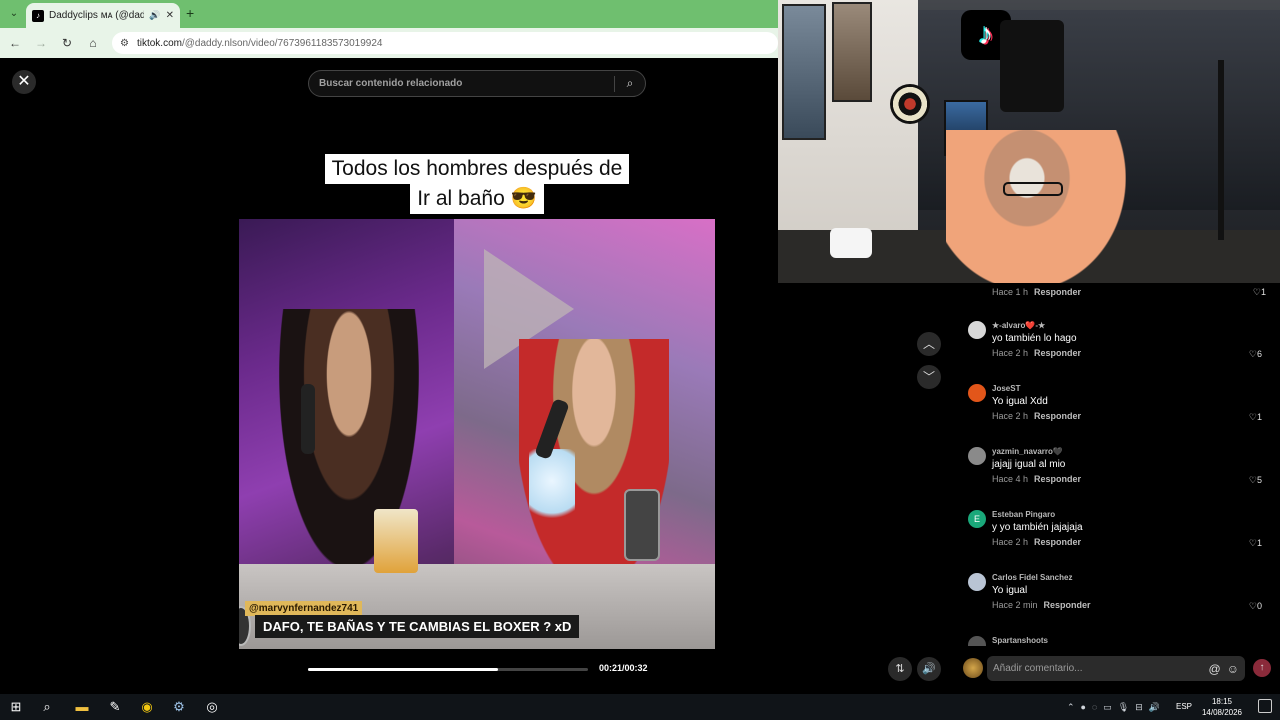  I want to click on tab-close-icon: ✕, so click(170, 15).